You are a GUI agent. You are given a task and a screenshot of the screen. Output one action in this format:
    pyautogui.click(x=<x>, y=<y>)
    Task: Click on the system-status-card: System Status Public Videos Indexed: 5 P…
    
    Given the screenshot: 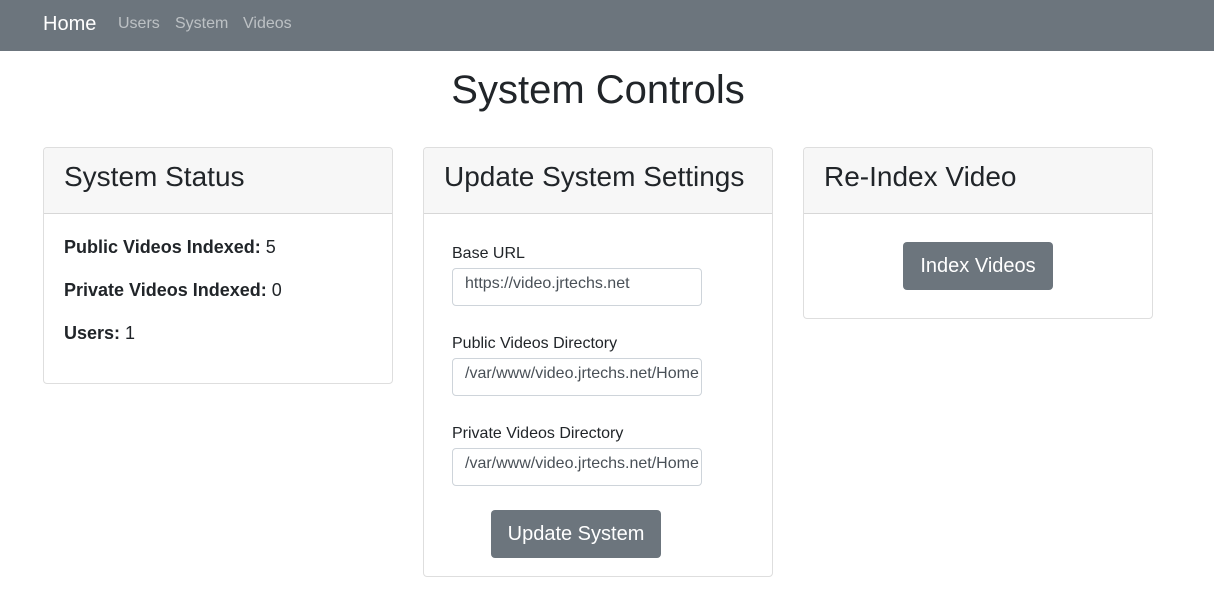 What is the action you would take?
    pyautogui.click(x=218, y=265)
    